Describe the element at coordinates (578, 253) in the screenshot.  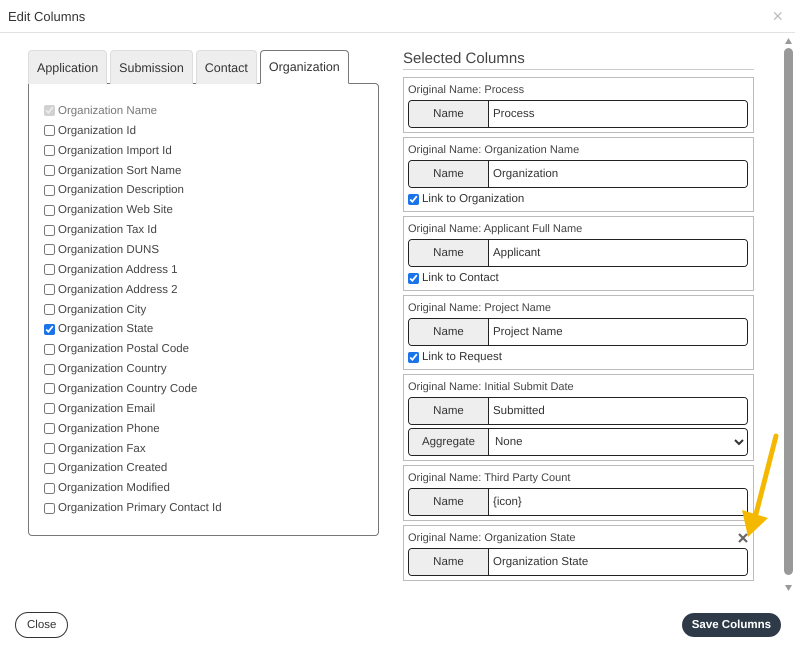
I see `name-field: Name Applicant` at that location.